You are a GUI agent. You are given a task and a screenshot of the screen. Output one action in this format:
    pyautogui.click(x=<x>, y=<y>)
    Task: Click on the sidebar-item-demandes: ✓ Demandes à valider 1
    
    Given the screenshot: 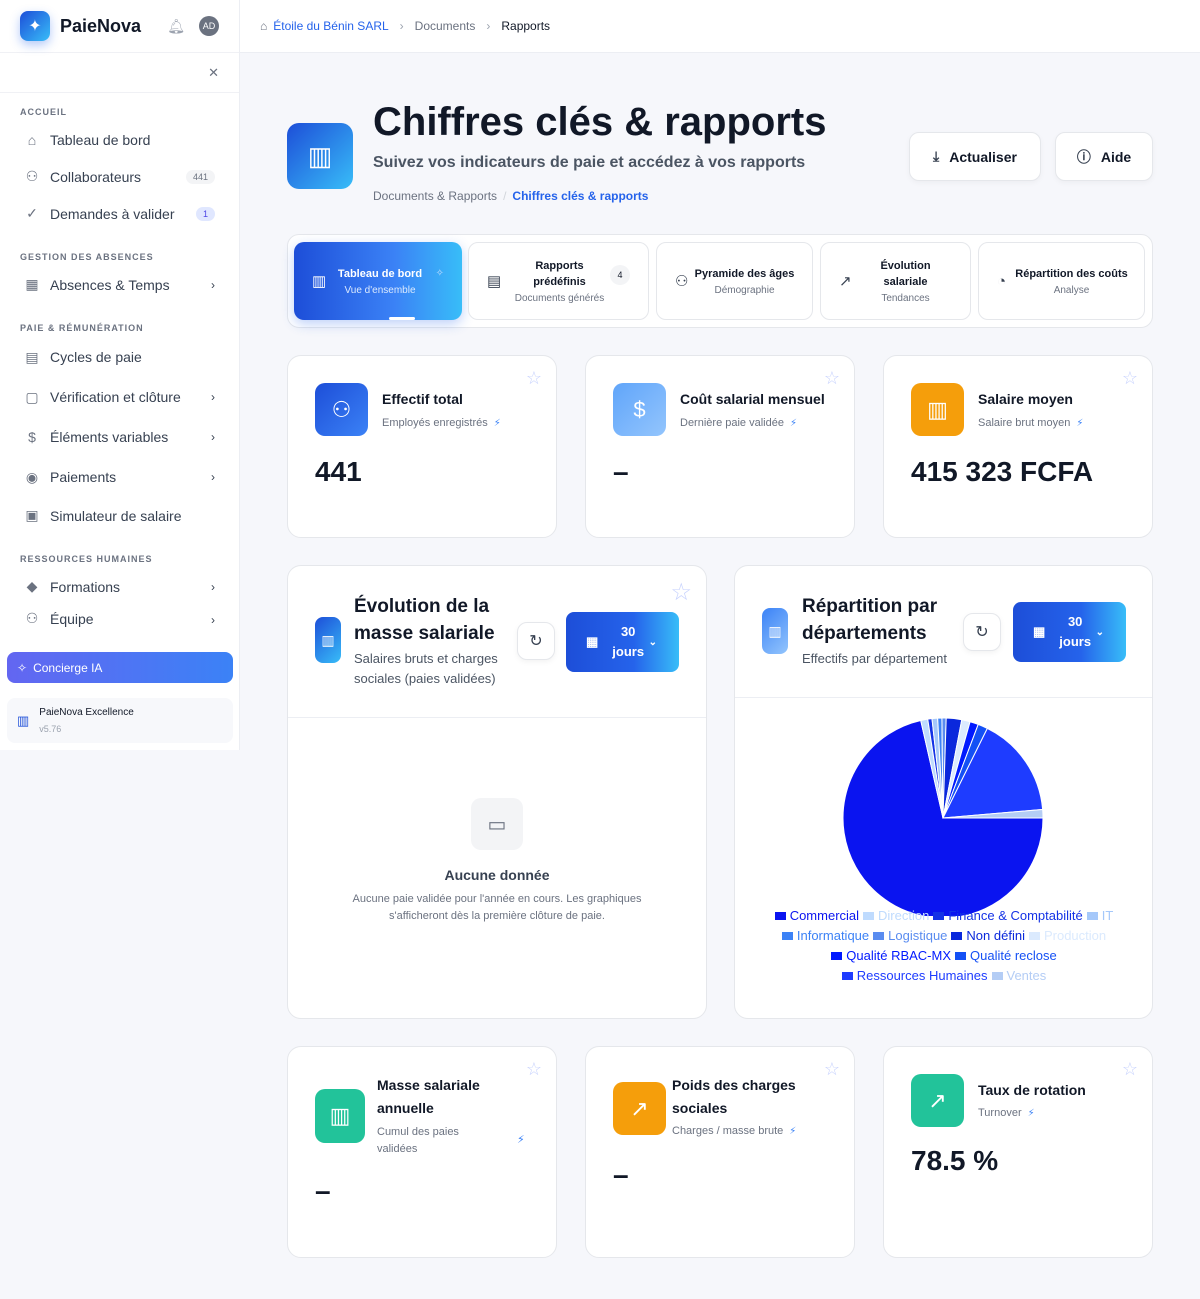 What is the action you would take?
    pyautogui.click(x=119, y=213)
    